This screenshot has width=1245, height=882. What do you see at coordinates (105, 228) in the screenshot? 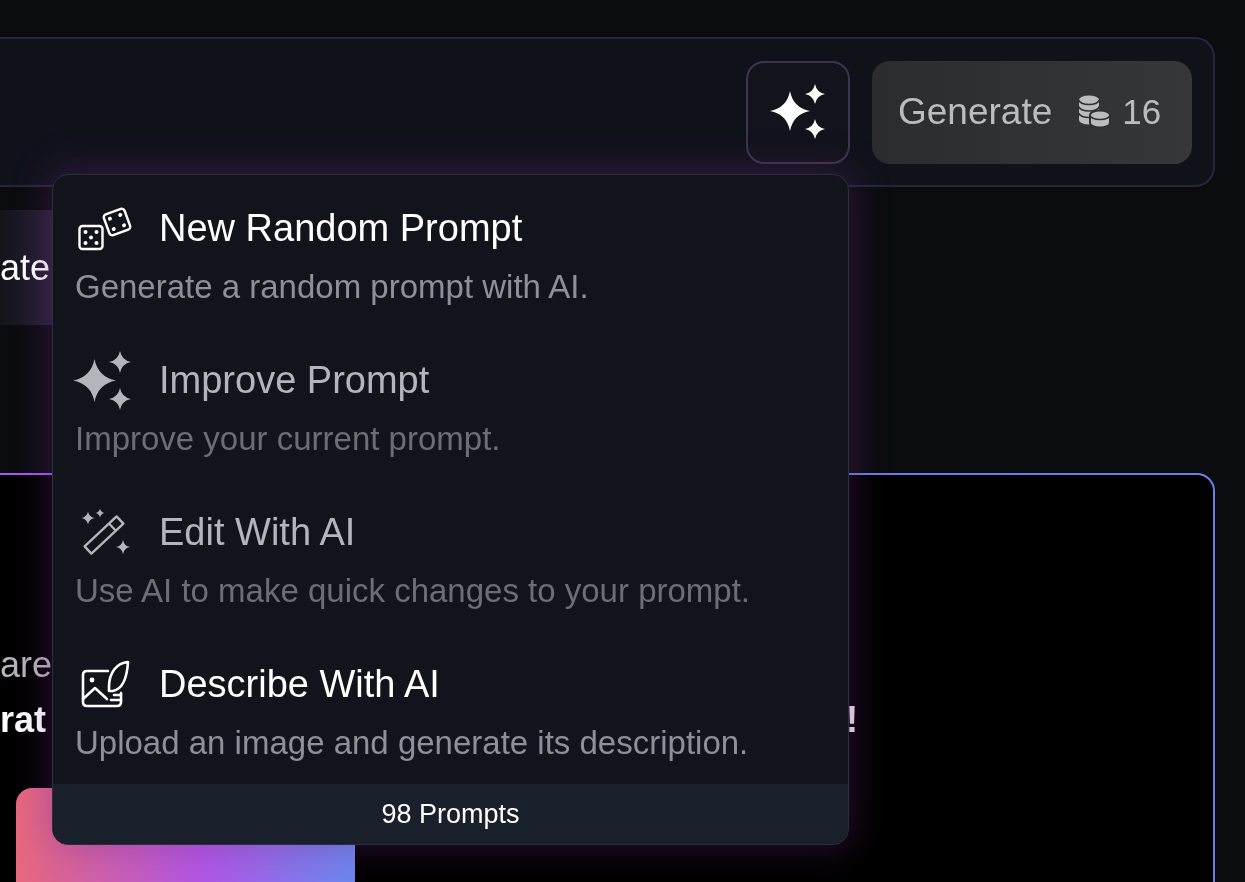
I see `dice-icon` at bounding box center [105, 228].